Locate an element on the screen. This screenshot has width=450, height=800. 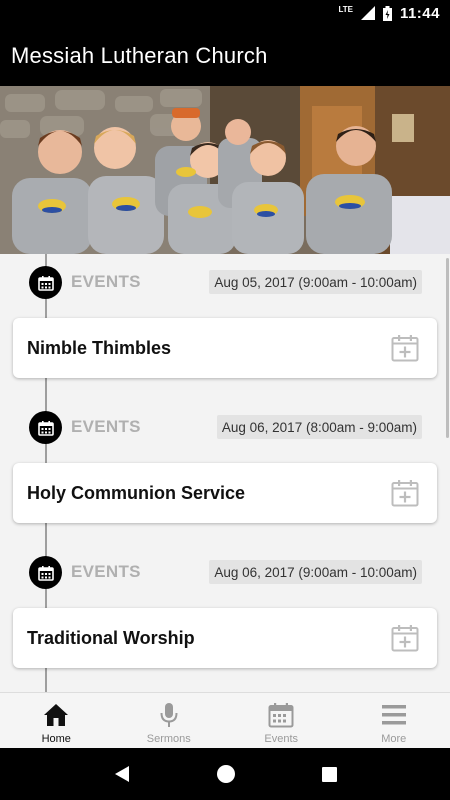
event-date: Aug 06, 2017 (8:00am - 9:00am) is located at coordinates (319, 427).